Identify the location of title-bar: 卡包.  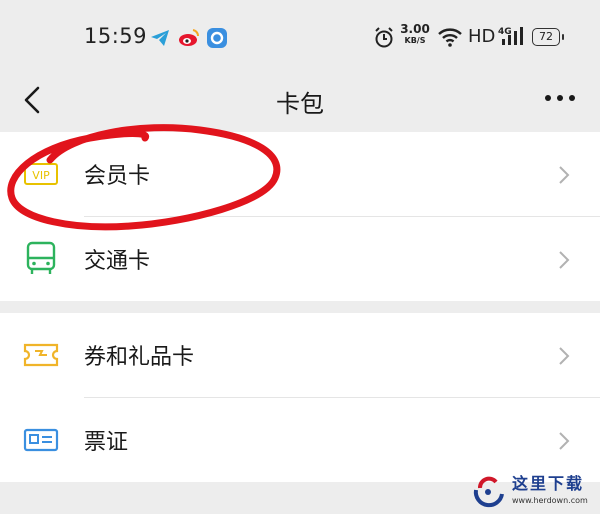
(300, 103).